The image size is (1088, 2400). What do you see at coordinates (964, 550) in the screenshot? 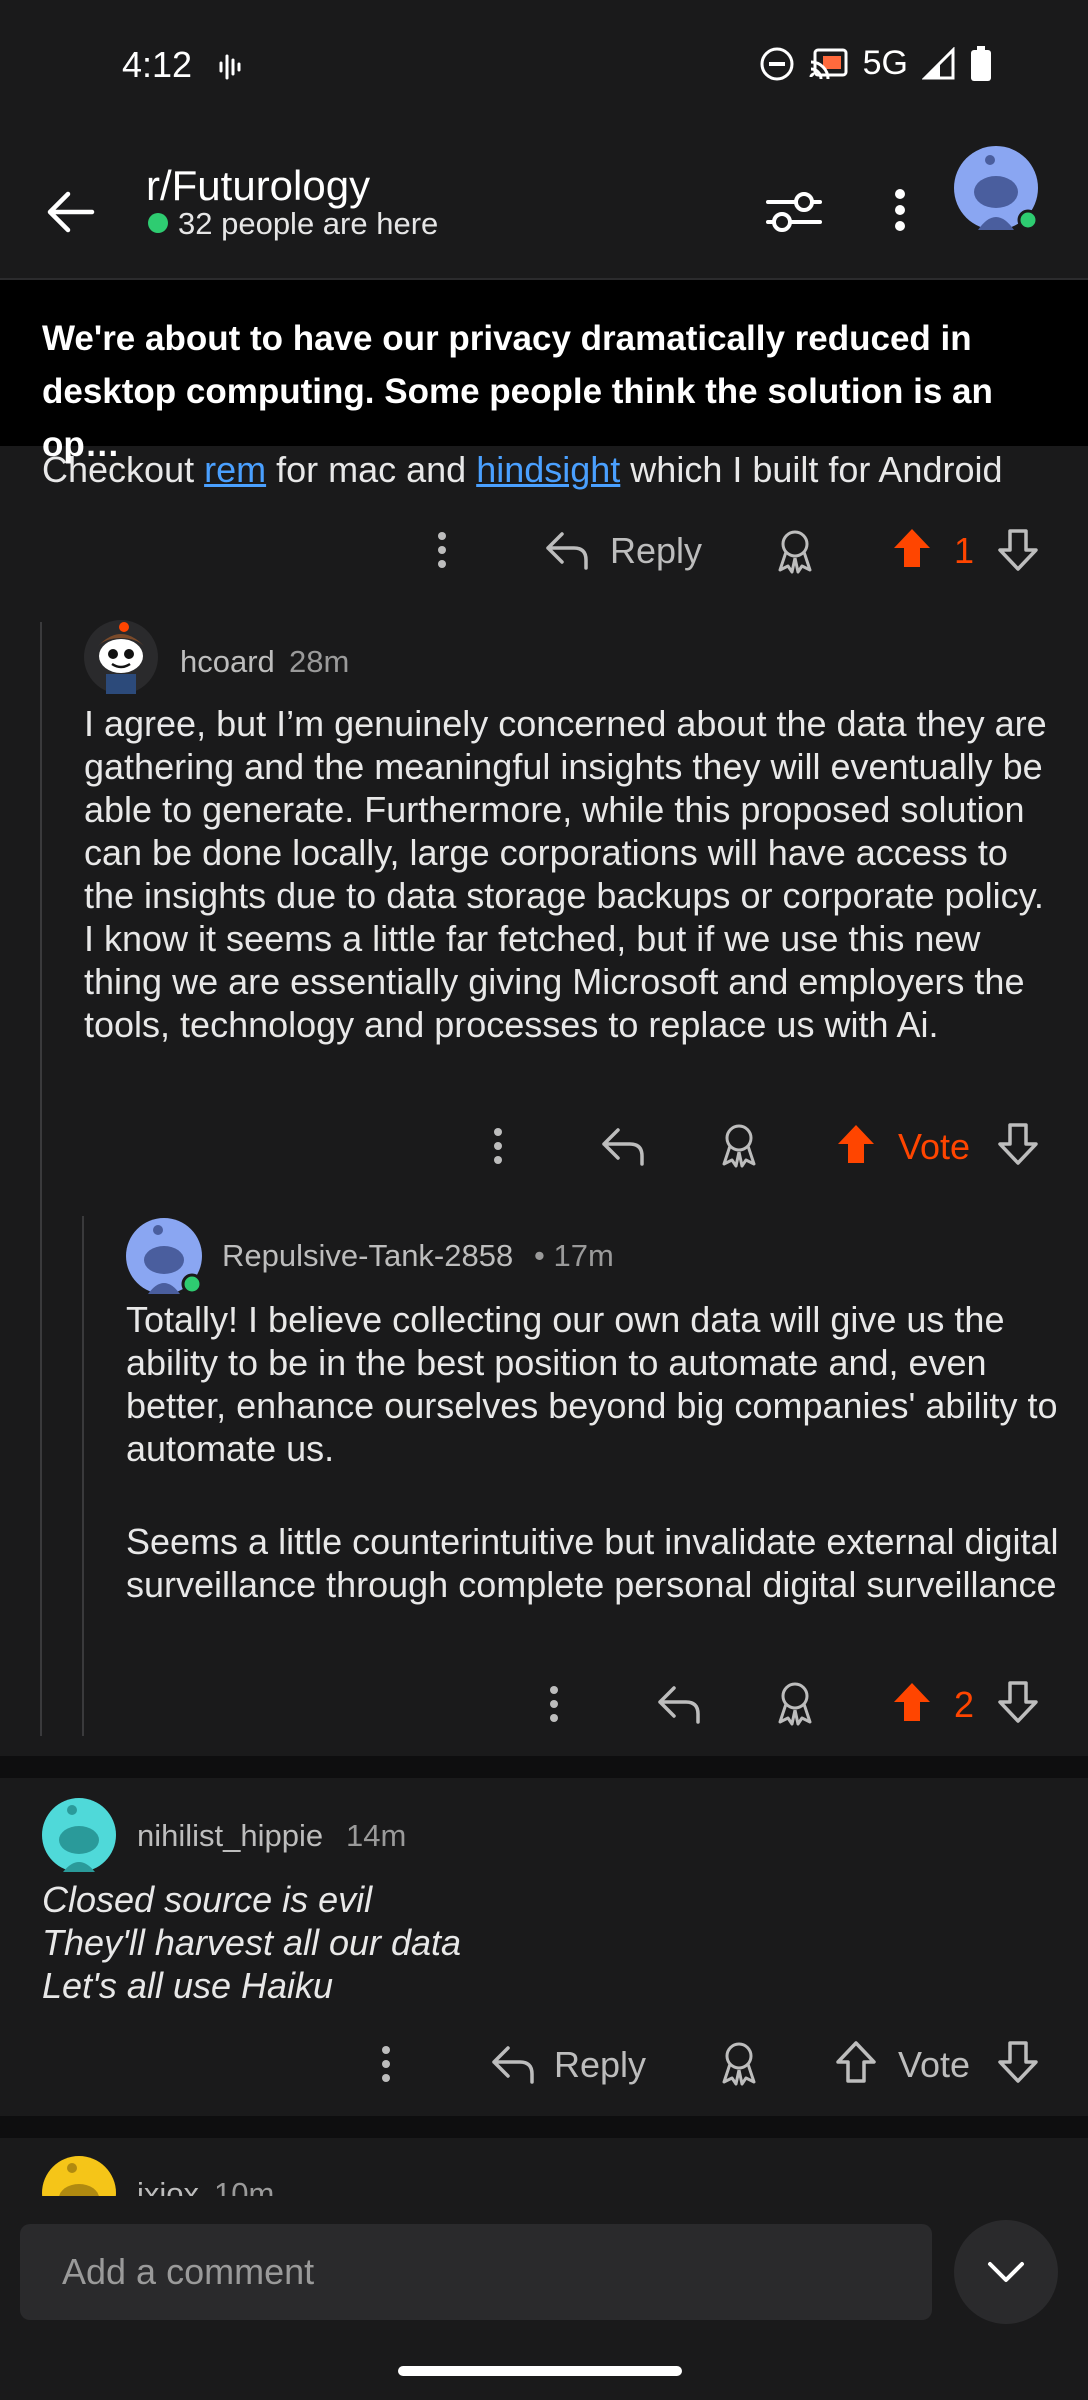
I see `vote-count: 1` at bounding box center [964, 550].